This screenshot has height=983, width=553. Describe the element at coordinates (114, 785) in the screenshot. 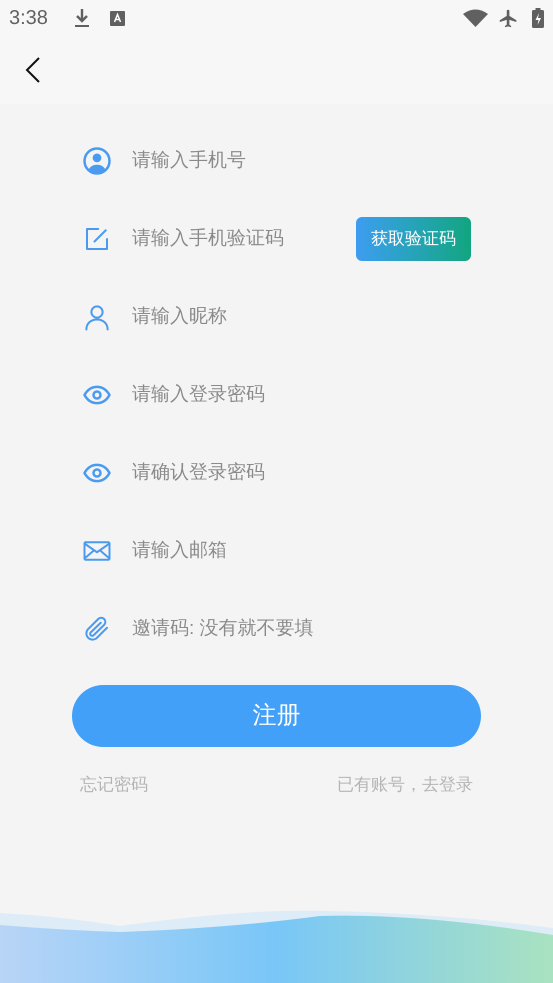

I see `forgot-password-link: 忘记密码` at that location.